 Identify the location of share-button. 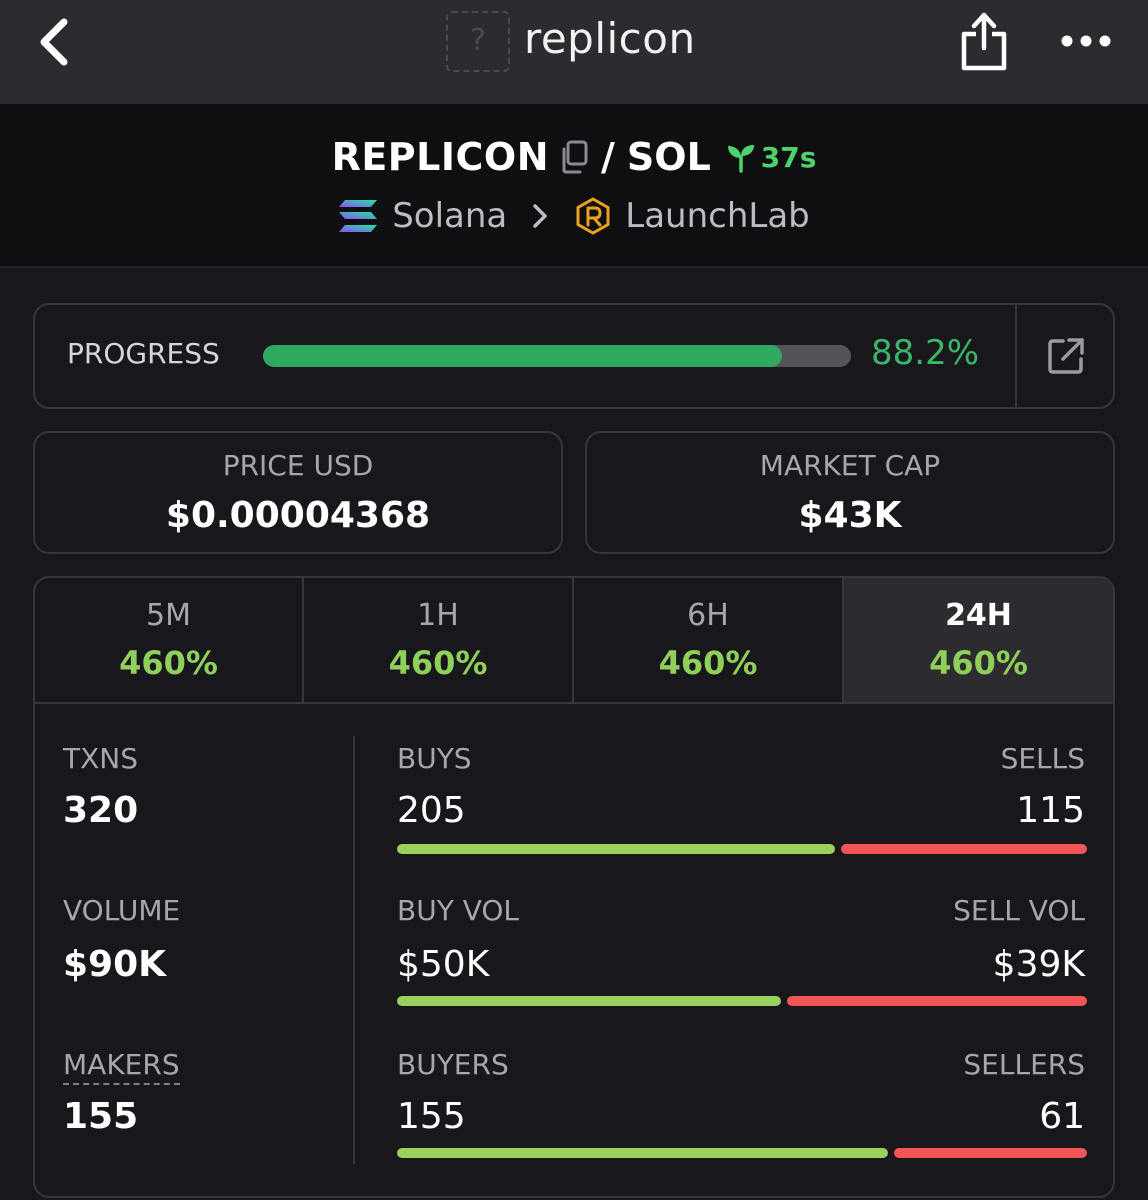
(984, 41).